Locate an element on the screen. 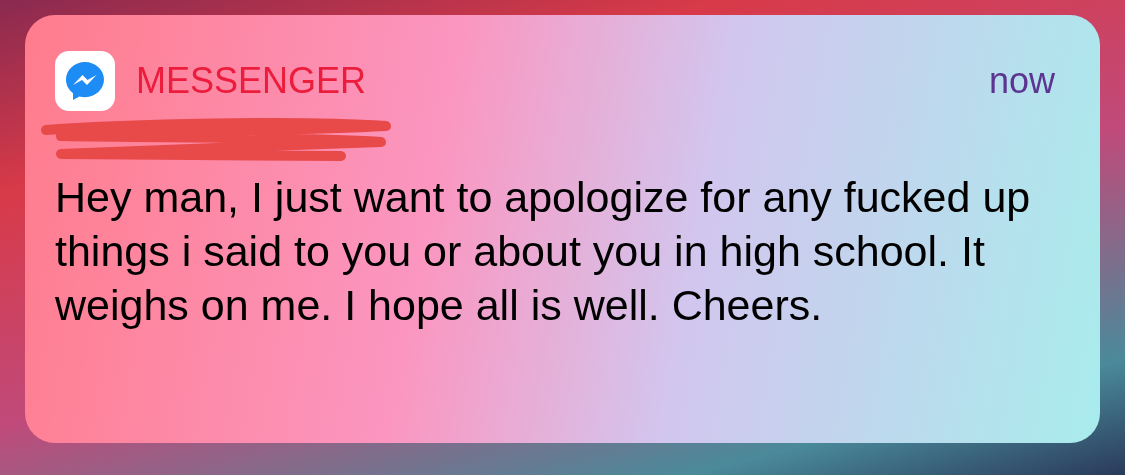  app-icon is located at coordinates (85, 81).